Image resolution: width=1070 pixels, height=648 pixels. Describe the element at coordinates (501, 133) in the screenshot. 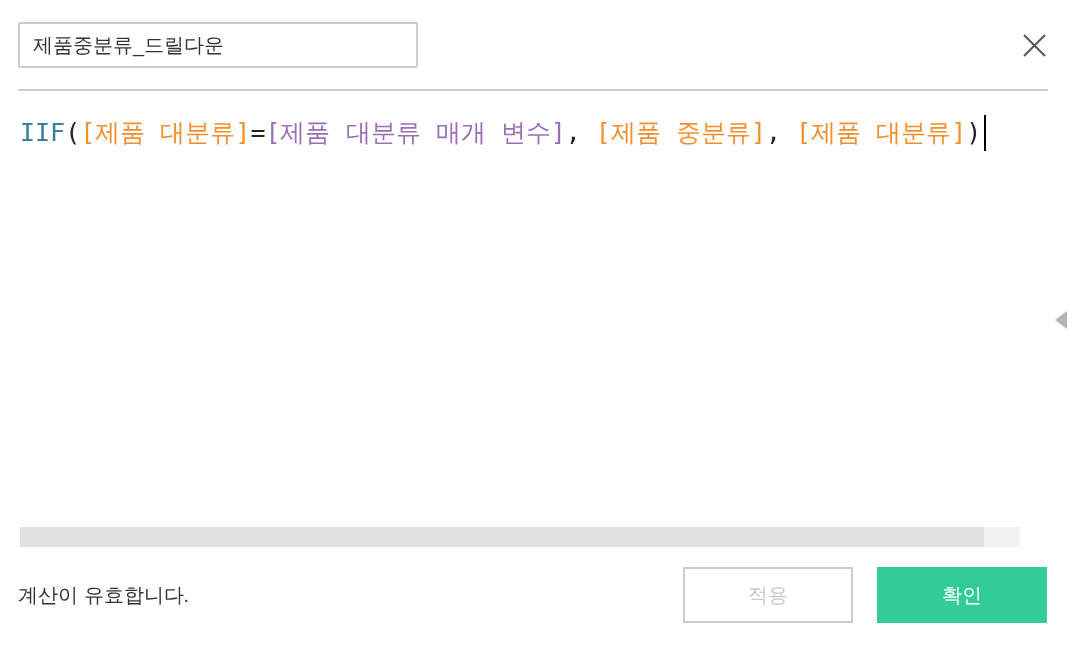

I see `formula-text: IIF([제품 대분류]=[제품 대분류 매개 변수], [제품 중분류], [제품 대분류])` at that location.